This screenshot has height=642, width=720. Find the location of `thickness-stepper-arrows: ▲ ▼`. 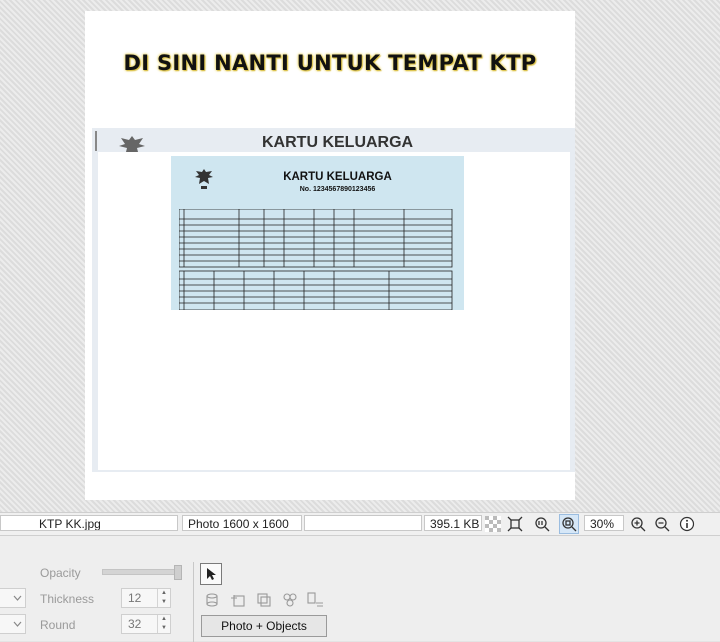

thickness-stepper-arrows: ▲ ▼ is located at coordinates (163, 598).